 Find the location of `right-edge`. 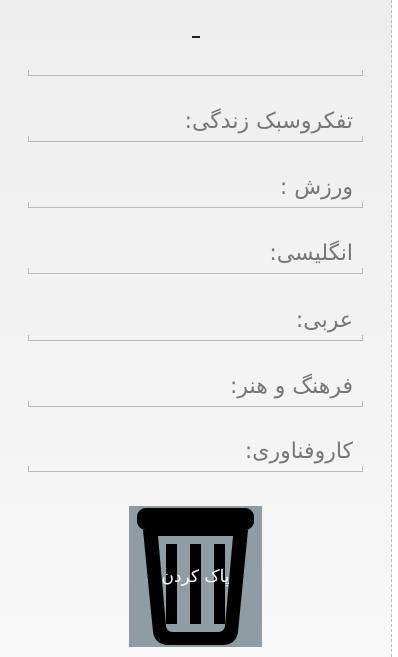

right-edge is located at coordinates (395, 328).